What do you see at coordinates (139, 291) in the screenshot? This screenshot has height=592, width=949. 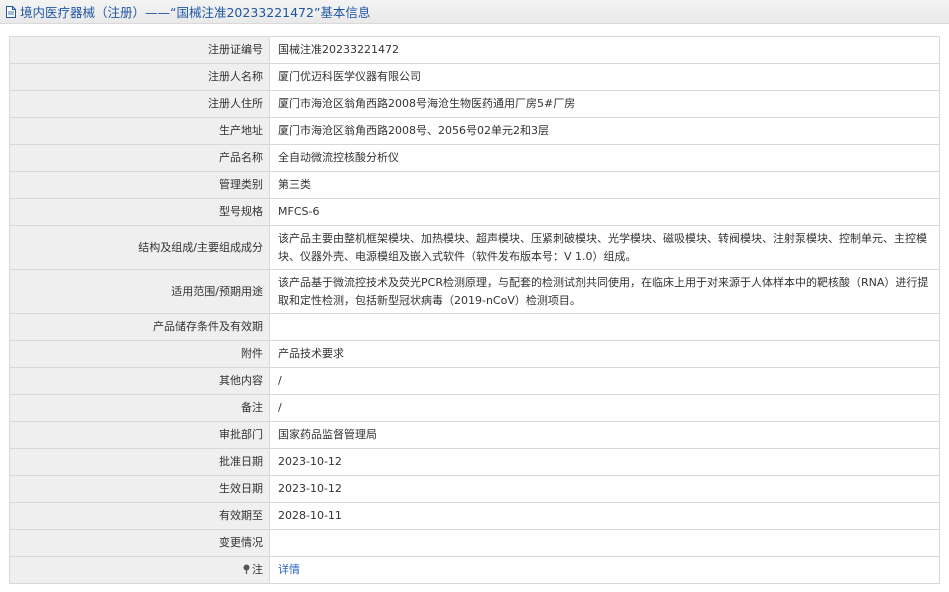 I see `field-label: 适用范围/预期用途` at bounding box center [139, 291].